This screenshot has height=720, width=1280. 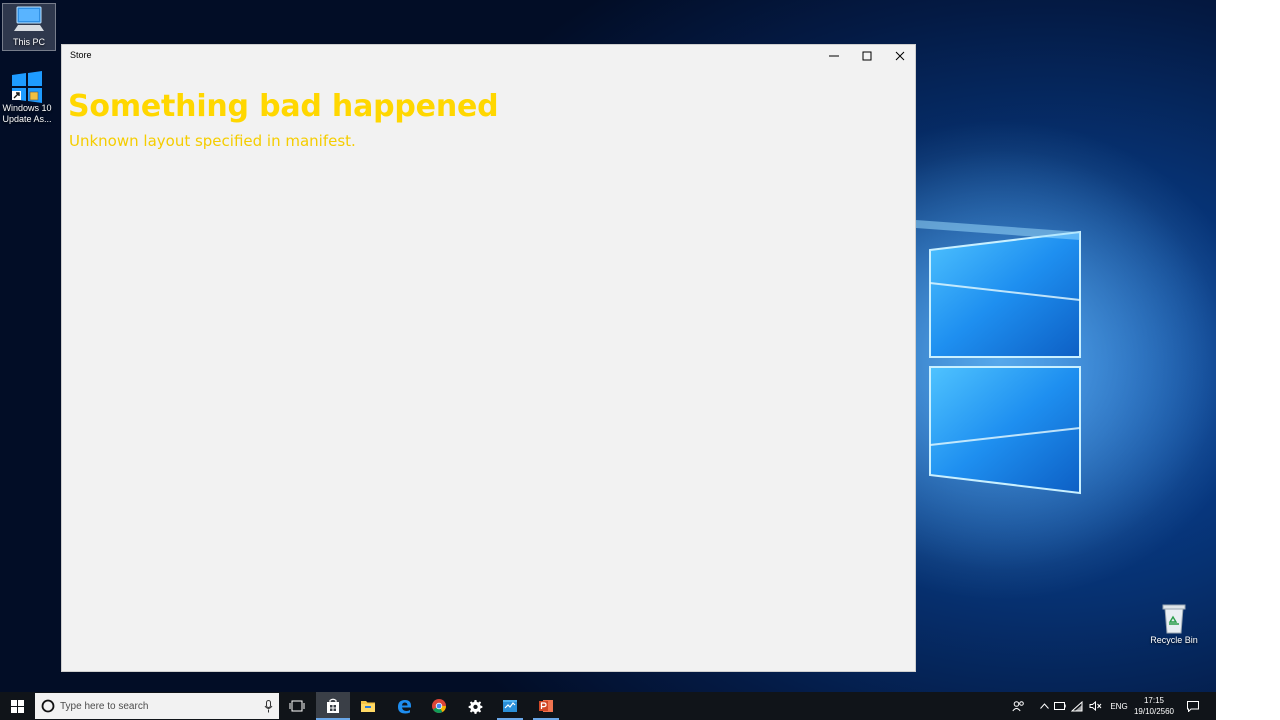 I want to click on battery-icon, so click(x=1060, y=706).